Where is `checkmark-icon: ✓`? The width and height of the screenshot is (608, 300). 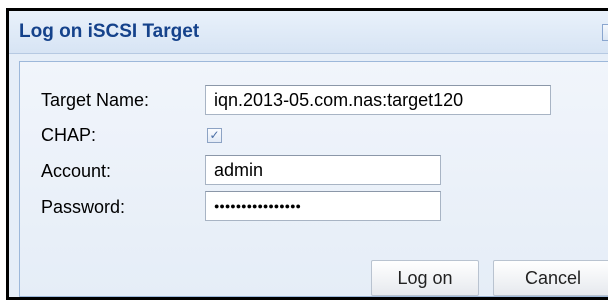 checkmark-icon: ✓ is located at coordinates (214, 135).